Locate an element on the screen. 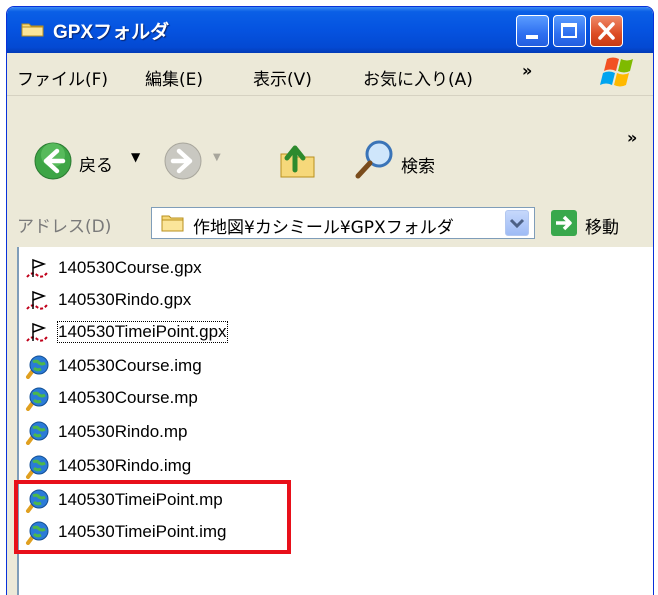  search-icon is located at coordinates (375, 160).